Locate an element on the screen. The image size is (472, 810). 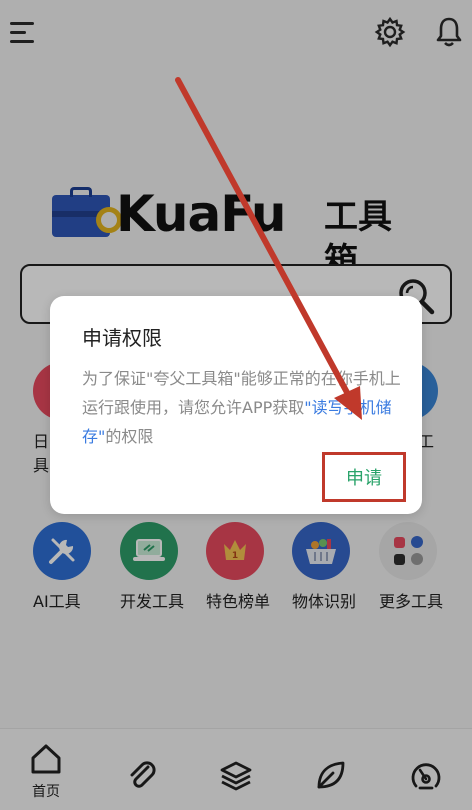
dialog-title: 申请权限 is located at coordinates (122, 338).